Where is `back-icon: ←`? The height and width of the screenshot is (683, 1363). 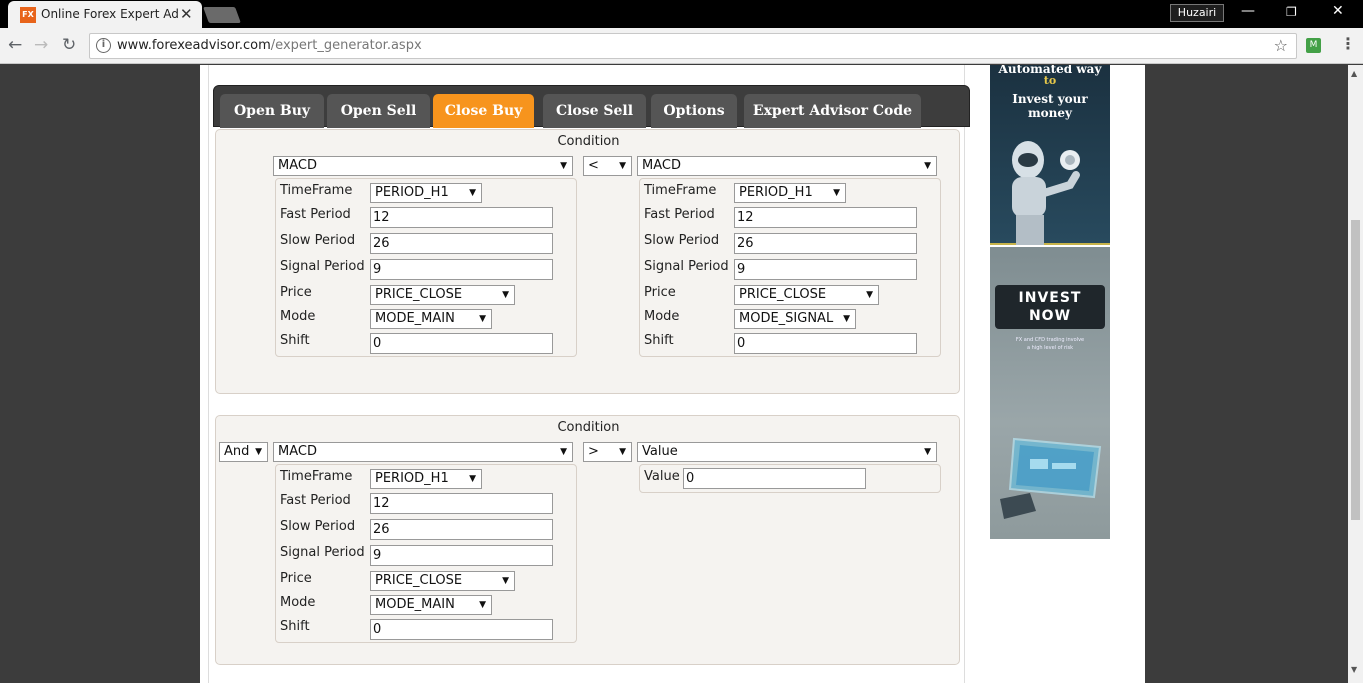
back-icon: ← is located at coordinates (15, 45).